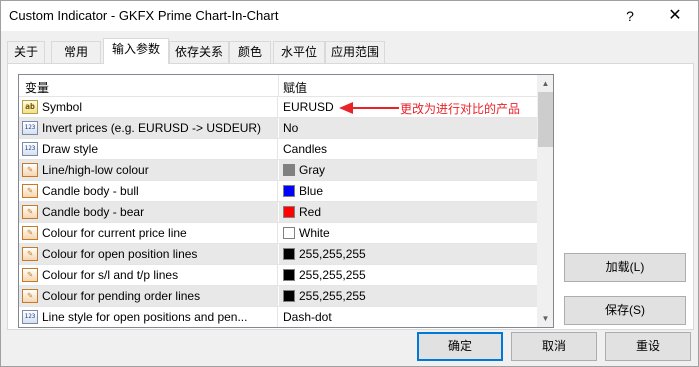  I want to click on column-divider, so click(278, 86).